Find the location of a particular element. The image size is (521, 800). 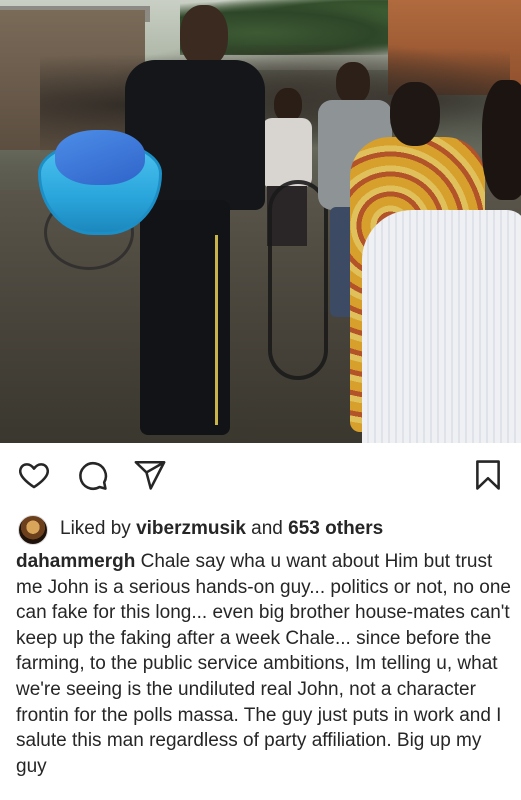

likes-others: 653 others is located at coordinates (335, 528).